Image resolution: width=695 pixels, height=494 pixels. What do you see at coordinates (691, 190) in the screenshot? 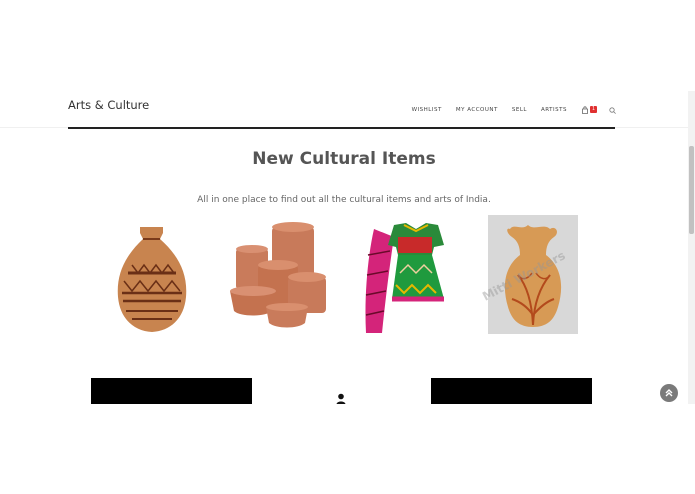
I see `scrollbar-thumb` at bounding box center [691, 190].